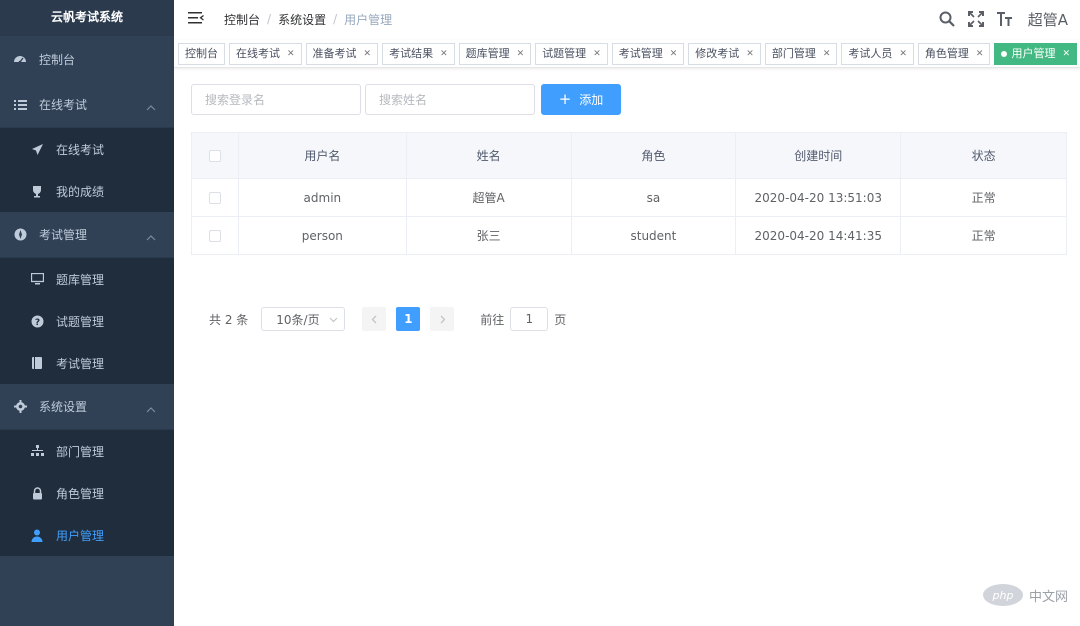 This screenshot has width=1080, height=626. I want to click on php-logo: php, so click(1002, 595).